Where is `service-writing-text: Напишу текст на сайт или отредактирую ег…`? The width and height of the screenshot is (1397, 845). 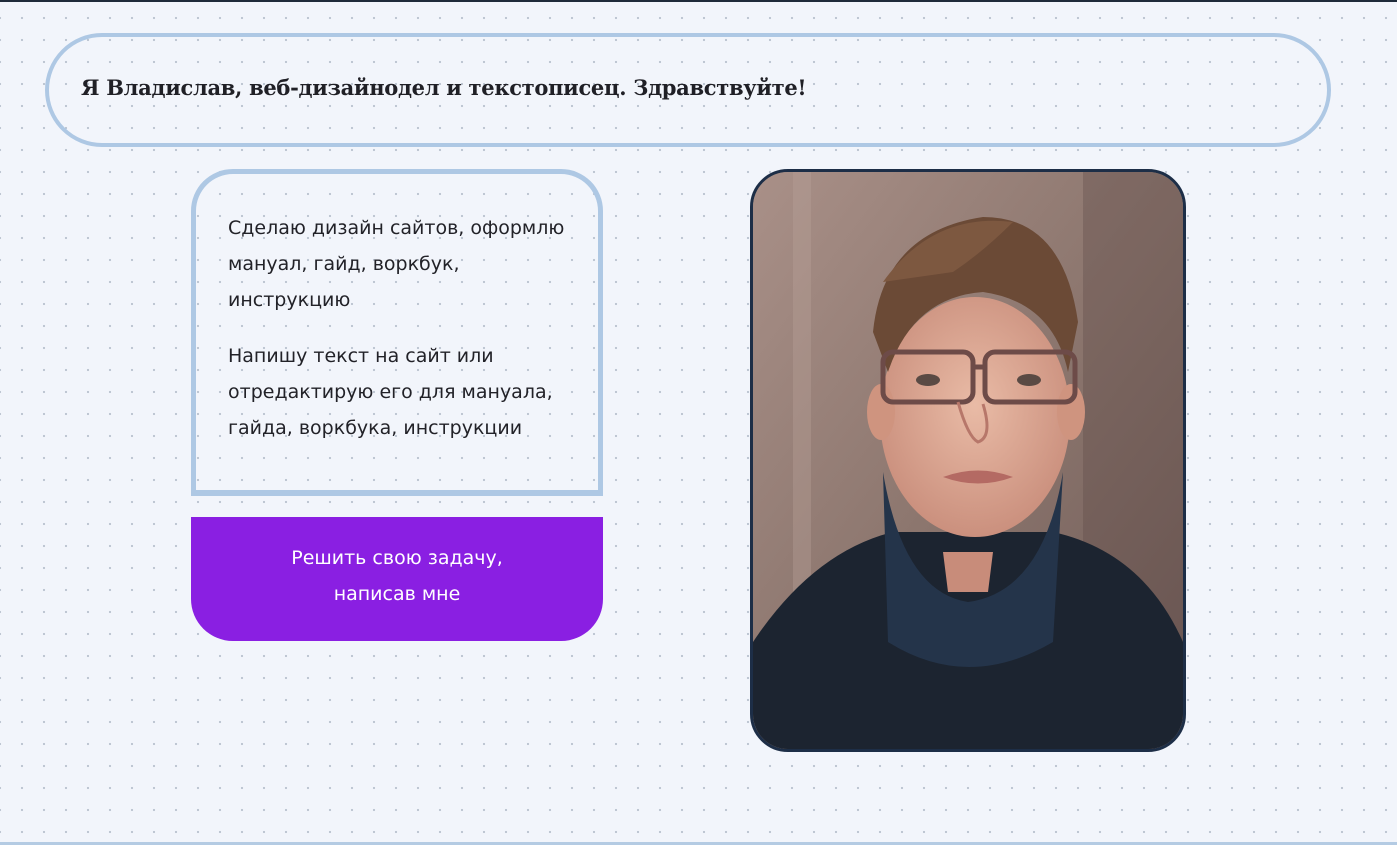
service-writing-text: Напишу текст на сайт или отредактирую ег… is located at coordinates (390, 392).